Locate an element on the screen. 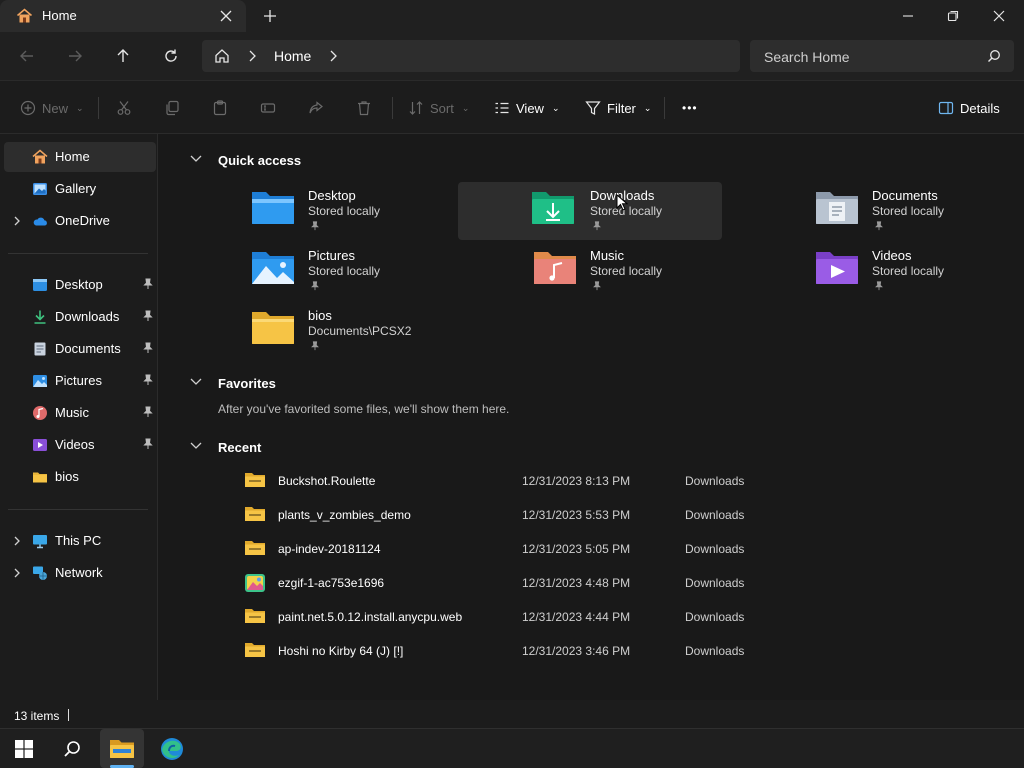 This screenshot has width=1024, height=768. sidebar-item-this-pc: This PC is located at coordinates (80, 541).